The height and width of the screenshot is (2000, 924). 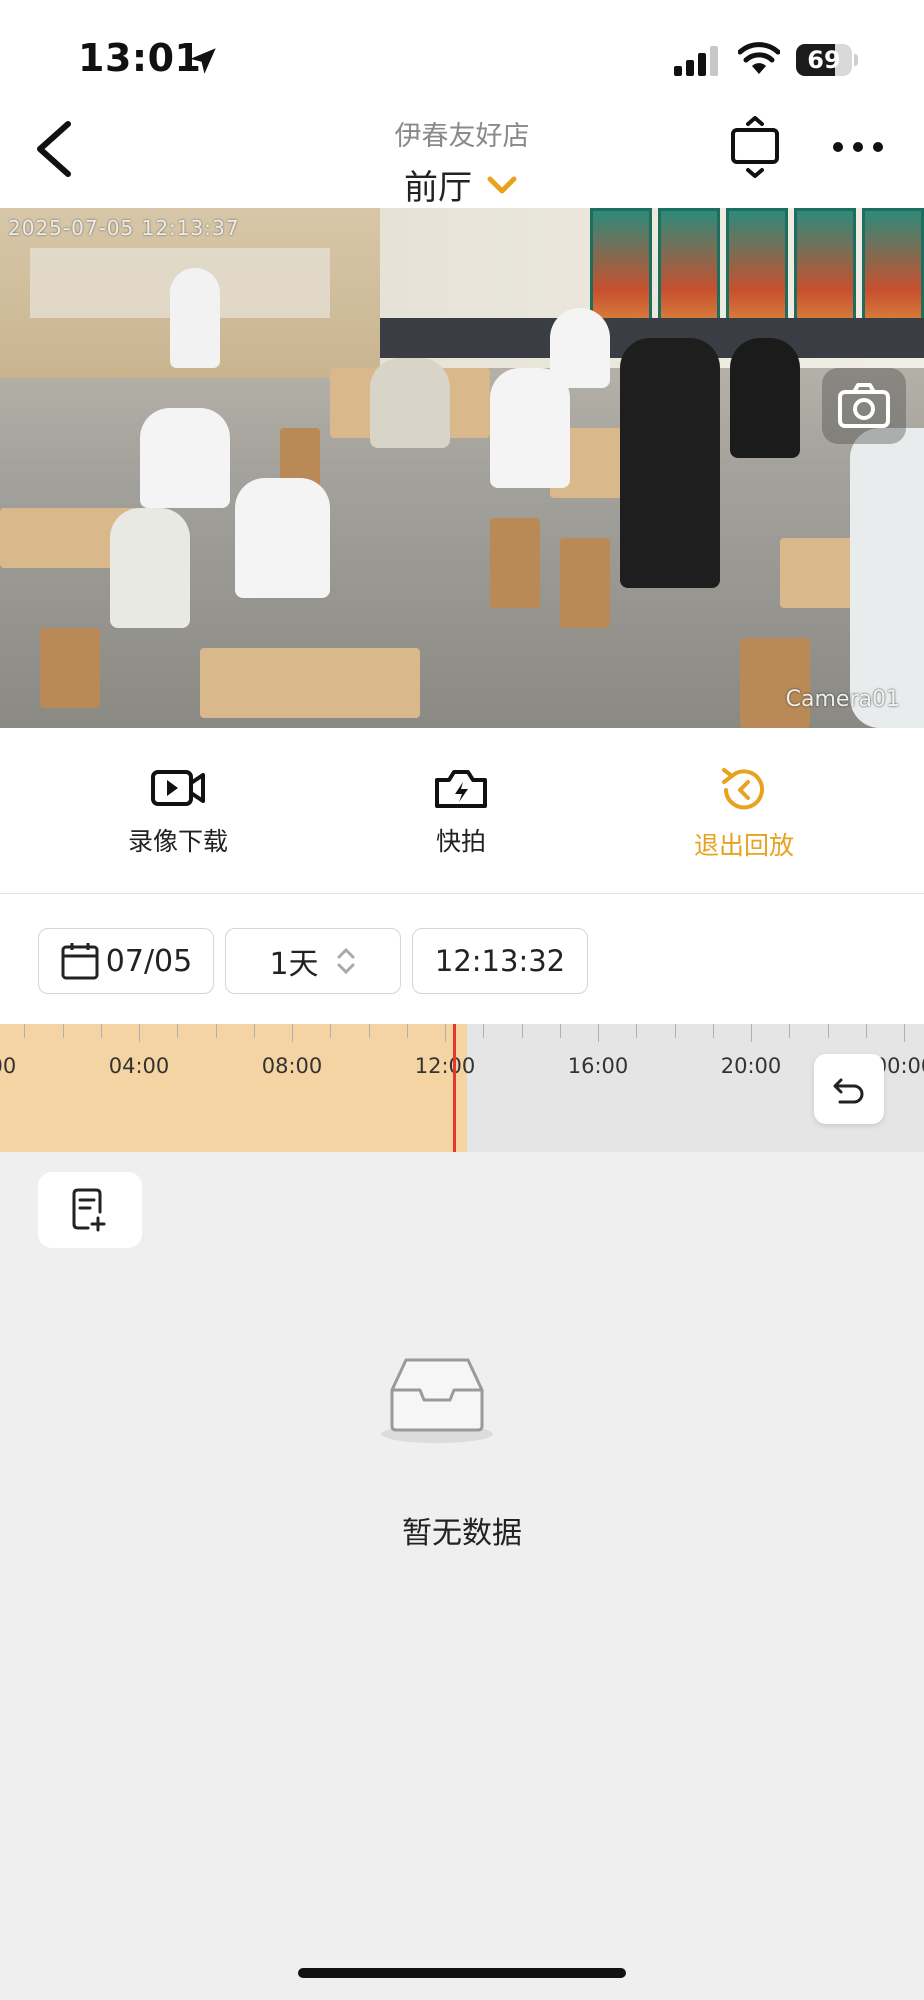 I want to click on exit-playback-icon, so click(x=743, y=789).